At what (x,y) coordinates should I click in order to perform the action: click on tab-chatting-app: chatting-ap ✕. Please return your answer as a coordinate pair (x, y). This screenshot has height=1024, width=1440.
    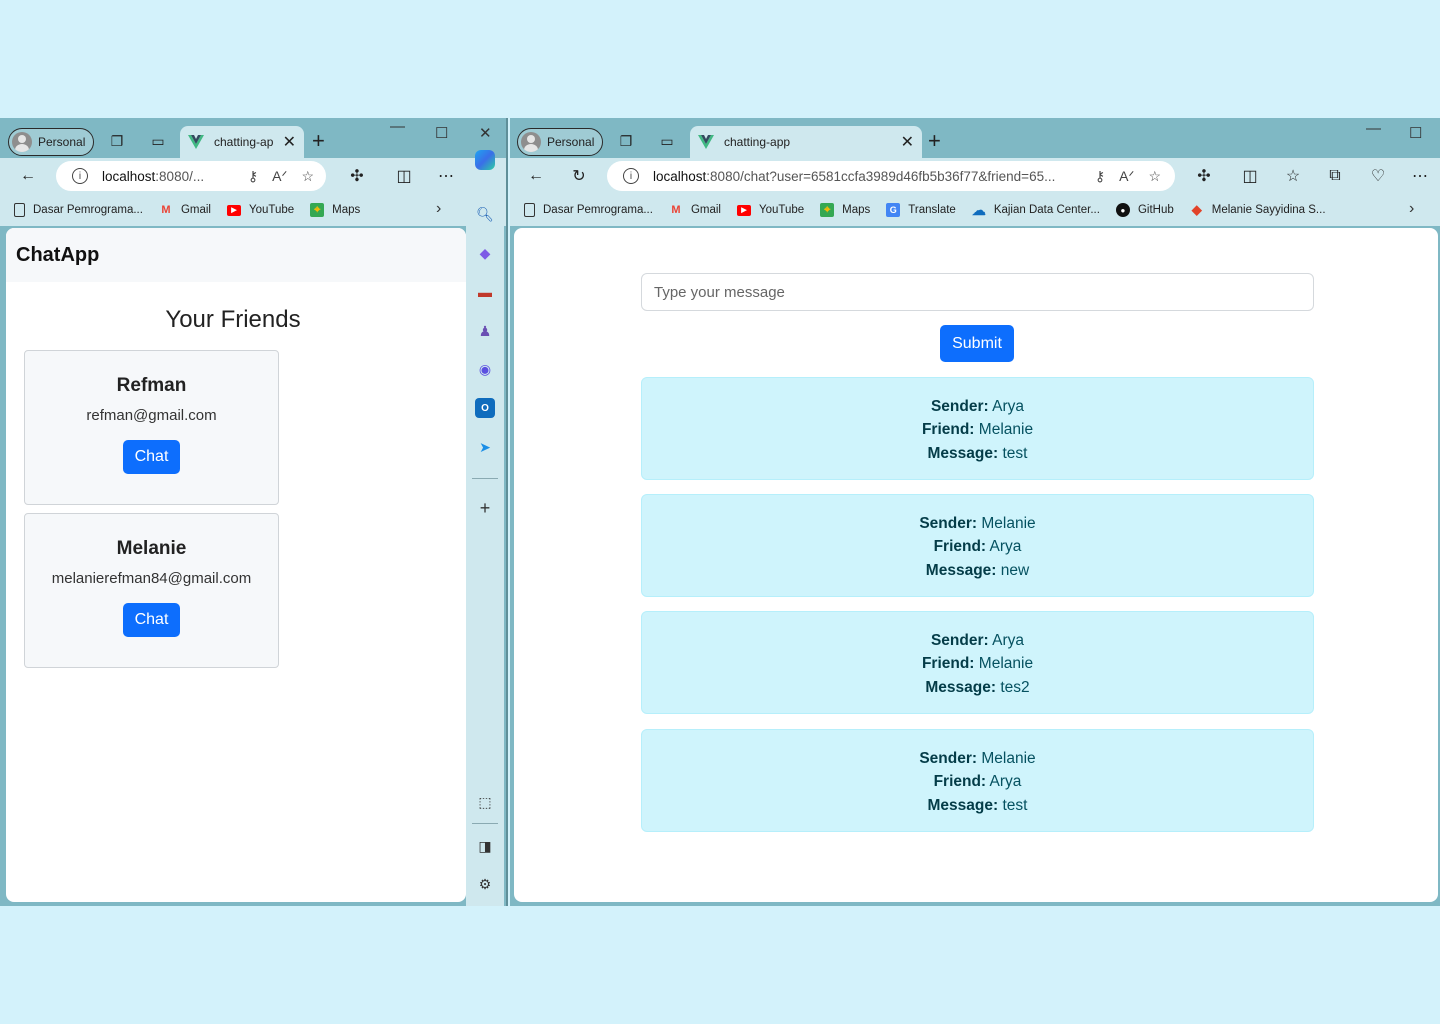
    Looking at the image, I should click on (242, 142).